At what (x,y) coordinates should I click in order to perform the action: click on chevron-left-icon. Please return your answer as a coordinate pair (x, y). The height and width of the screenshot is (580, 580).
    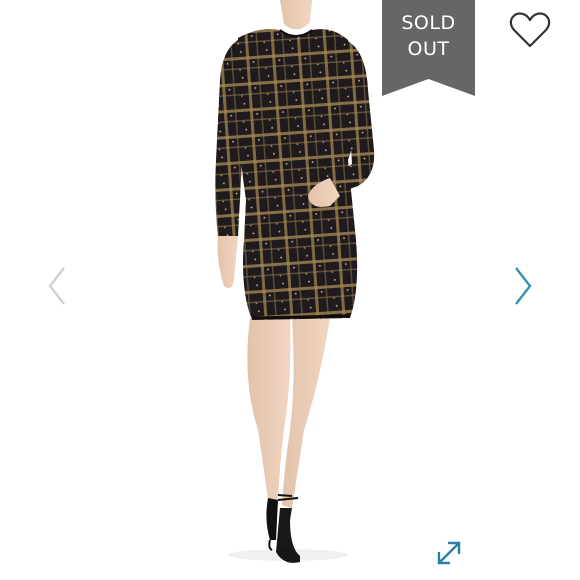
    Looking at the image, I should click on (57, 286).